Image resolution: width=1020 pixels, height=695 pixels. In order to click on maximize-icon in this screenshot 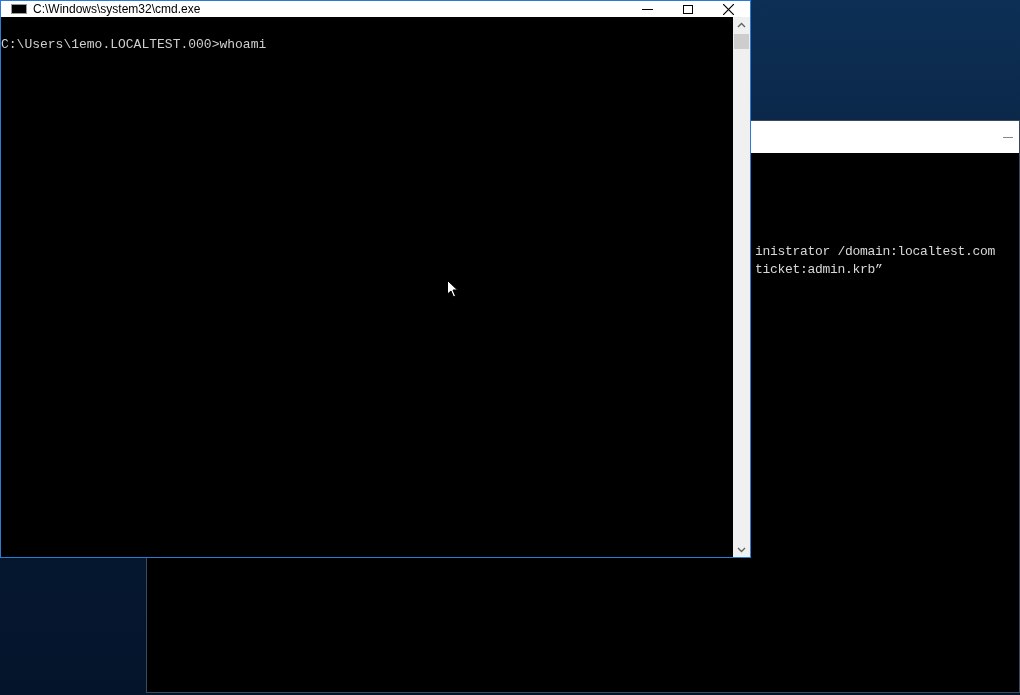, I will do `click(688, 9)`.